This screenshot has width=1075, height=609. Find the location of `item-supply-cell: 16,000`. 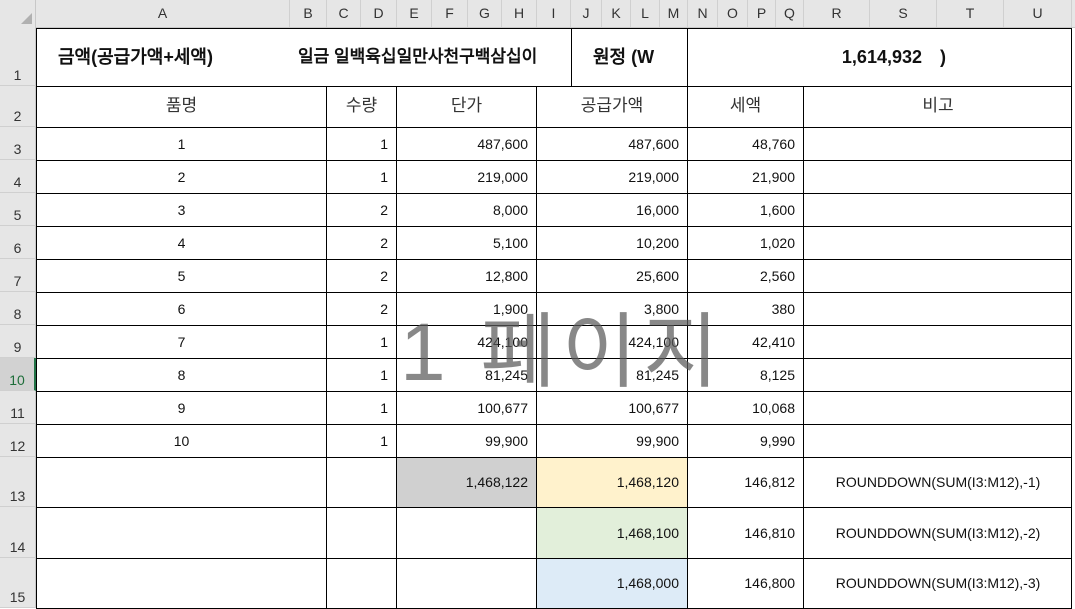

item-supply-cell: 16,000 is located at coordinates (612, 210).